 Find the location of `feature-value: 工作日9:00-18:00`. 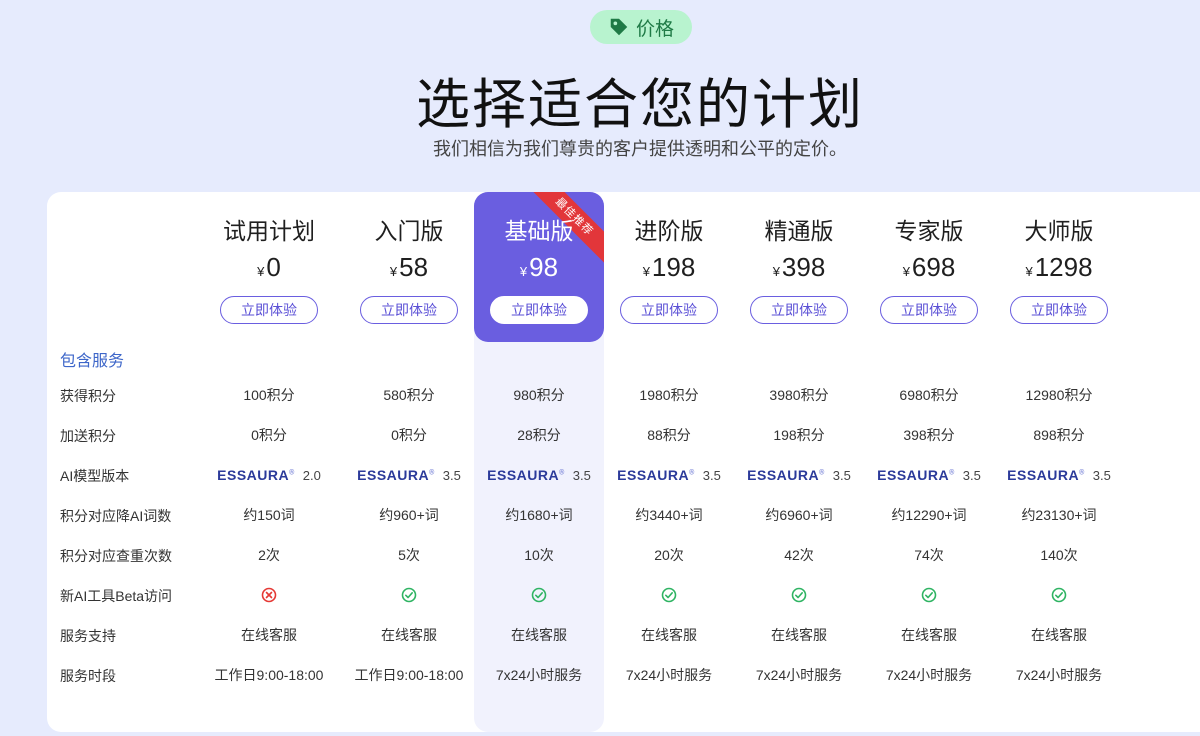

feature-value: 工作日9:00-18:00 is located at coordinates (269, 675).